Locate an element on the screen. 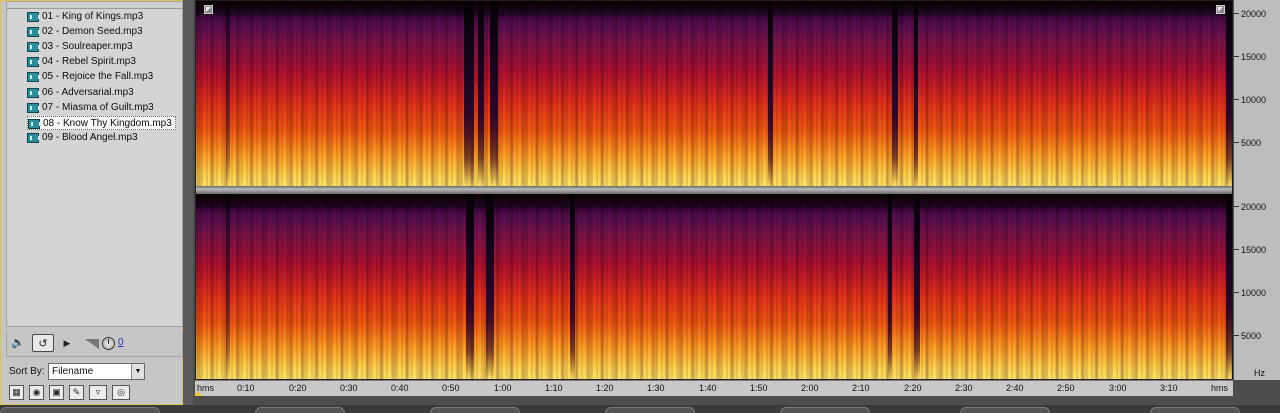 The height and width of the screenshot is (413, 1280). file-item-01: 01 - King of Kings.mp3 is located at coordinates (86, 17).